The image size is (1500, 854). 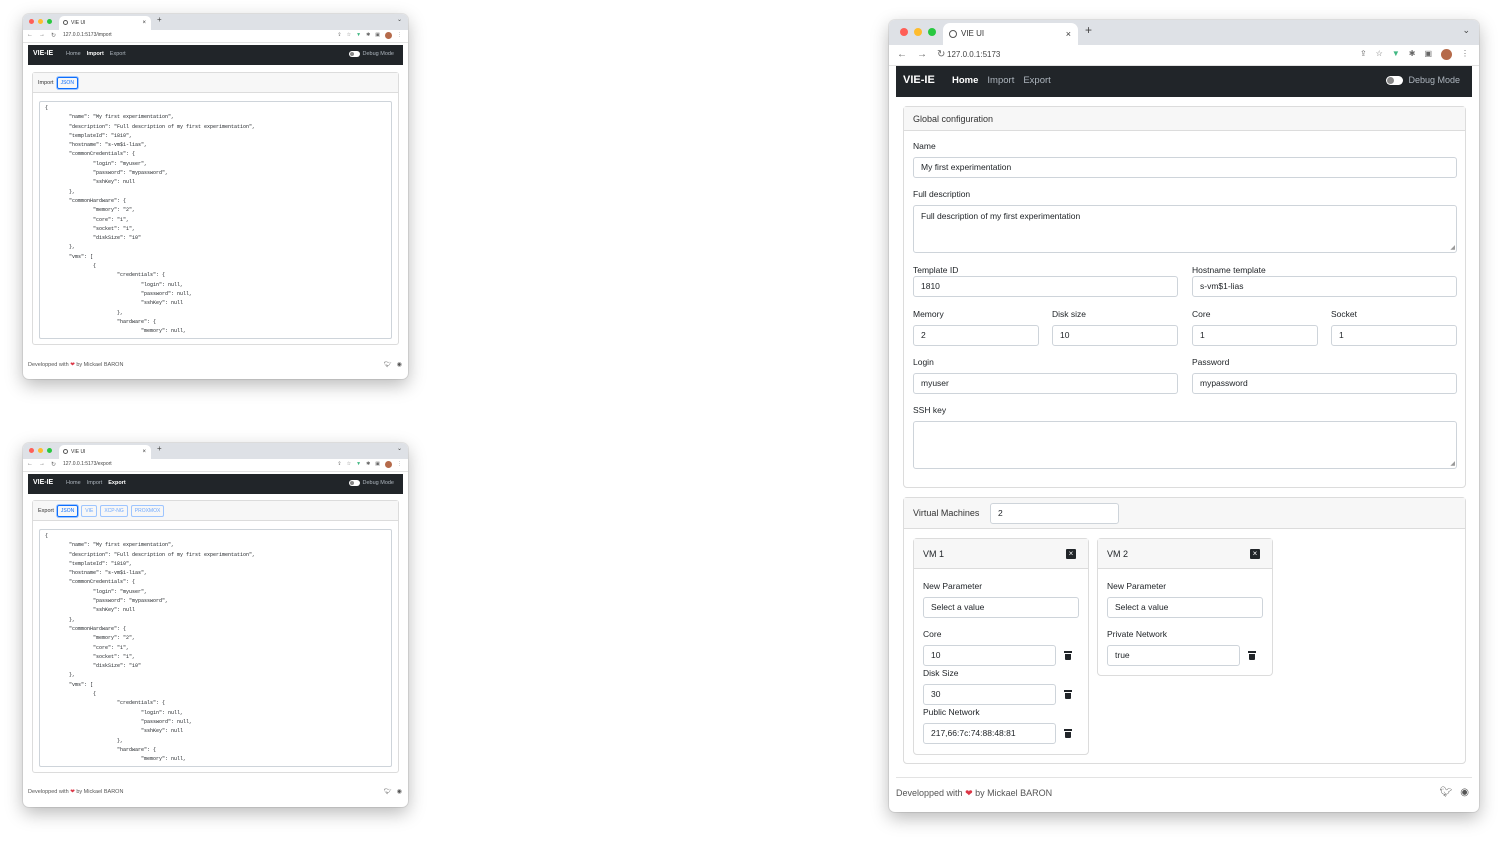 I want to click on address-bar: 127.0.0.1:5173/export, so click(x=87, y=464).